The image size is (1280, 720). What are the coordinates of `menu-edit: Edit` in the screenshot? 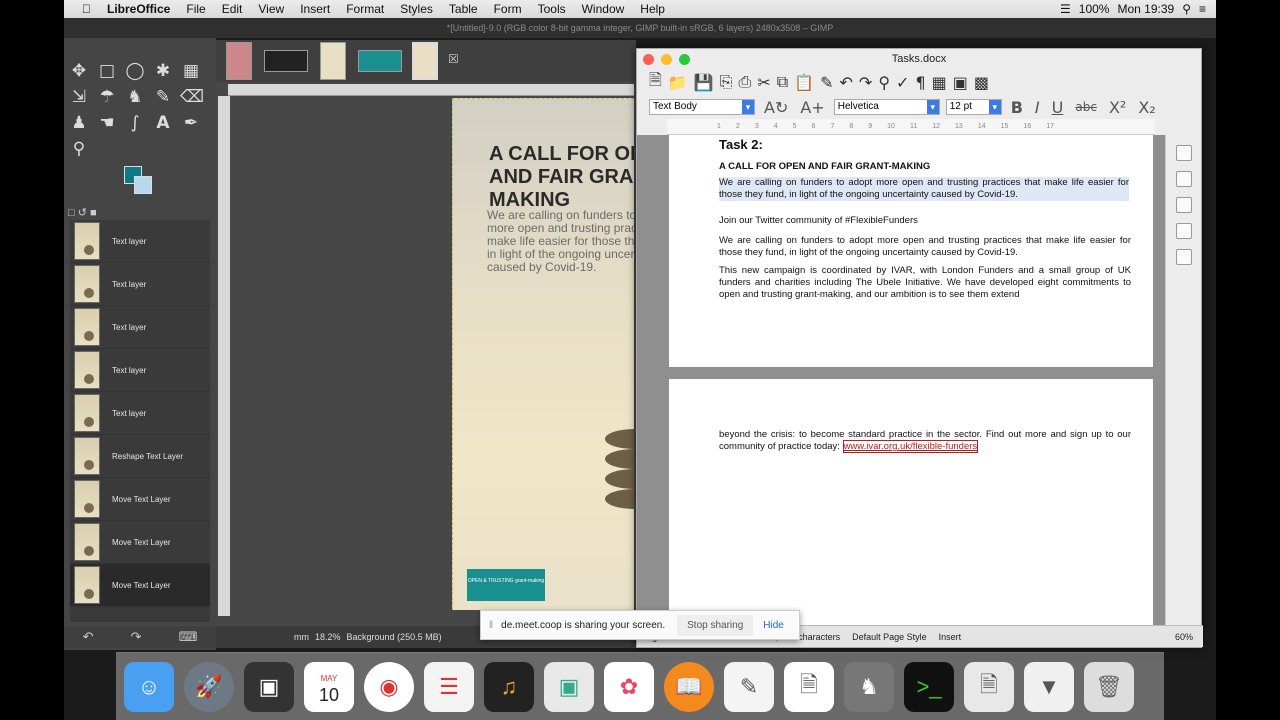 It's located at (232, 9).